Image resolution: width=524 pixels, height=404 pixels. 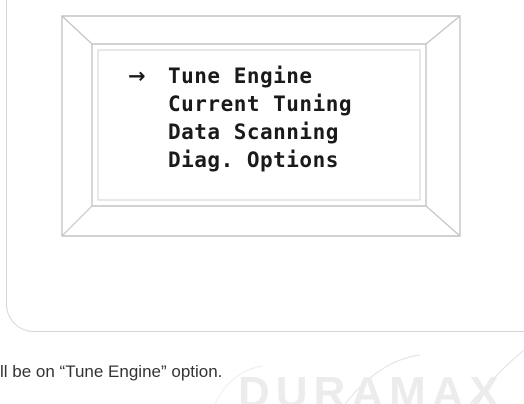 I want to click on menu-item-current-tuning: Current Tuning, so click(x=269, y=104).